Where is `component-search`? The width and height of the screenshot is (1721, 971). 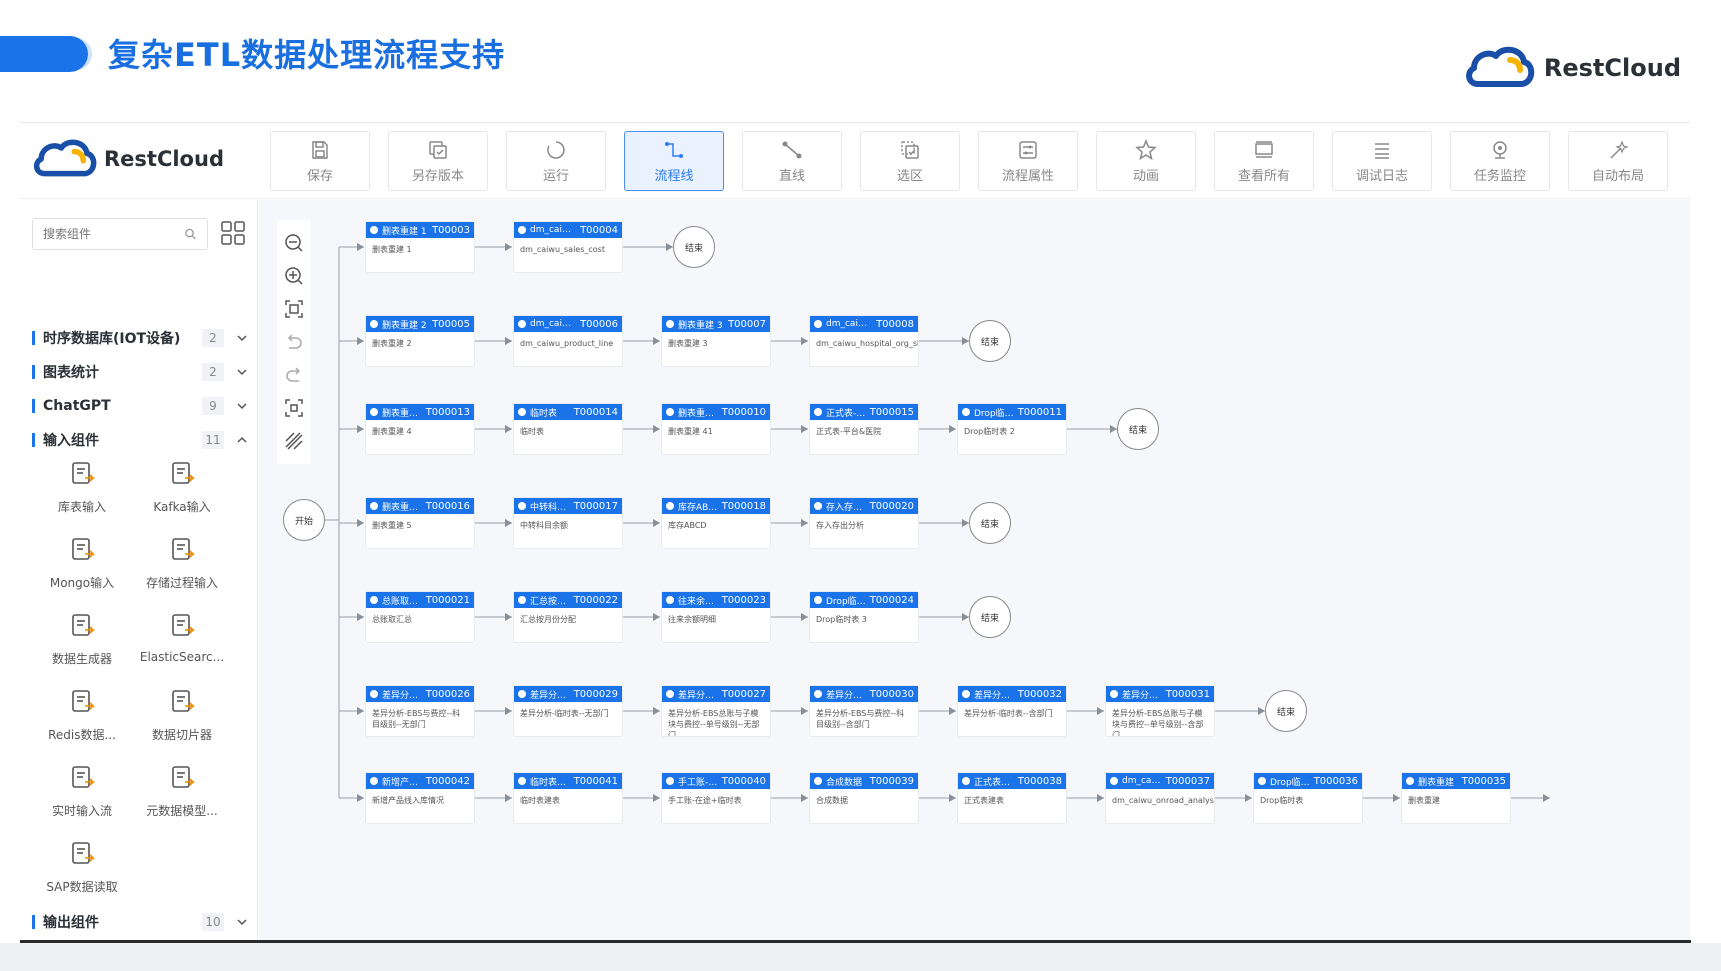 component-search is located at coordinates (120, 234).